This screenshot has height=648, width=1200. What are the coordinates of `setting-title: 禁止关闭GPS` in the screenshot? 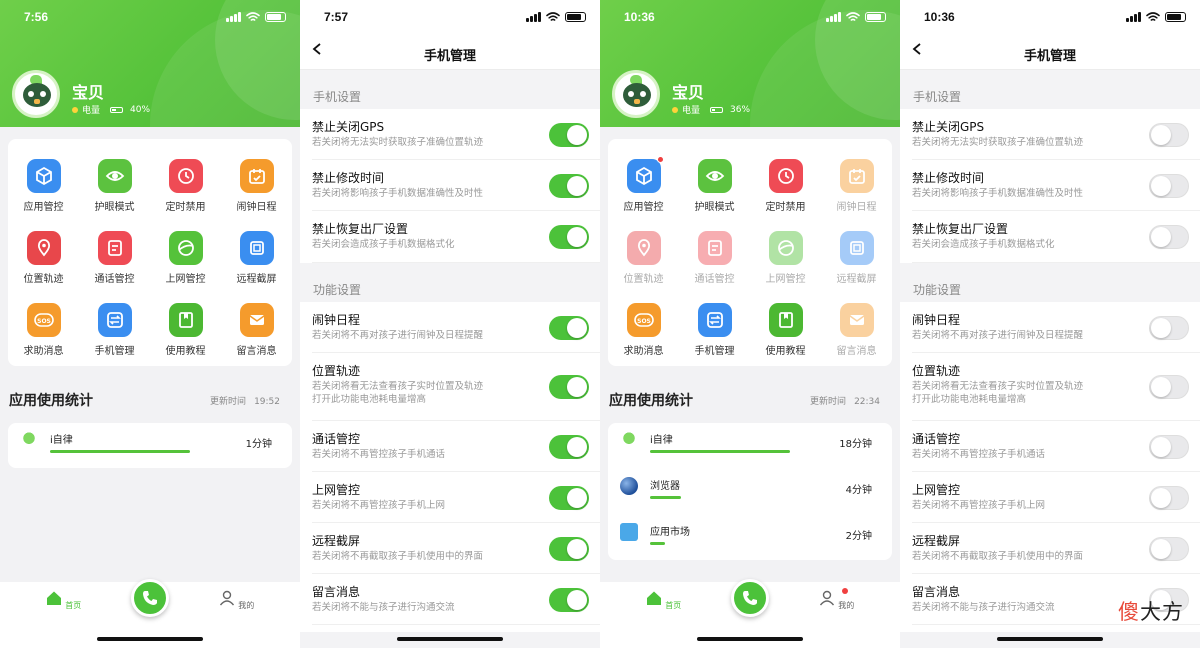 It's located at (948, 127).